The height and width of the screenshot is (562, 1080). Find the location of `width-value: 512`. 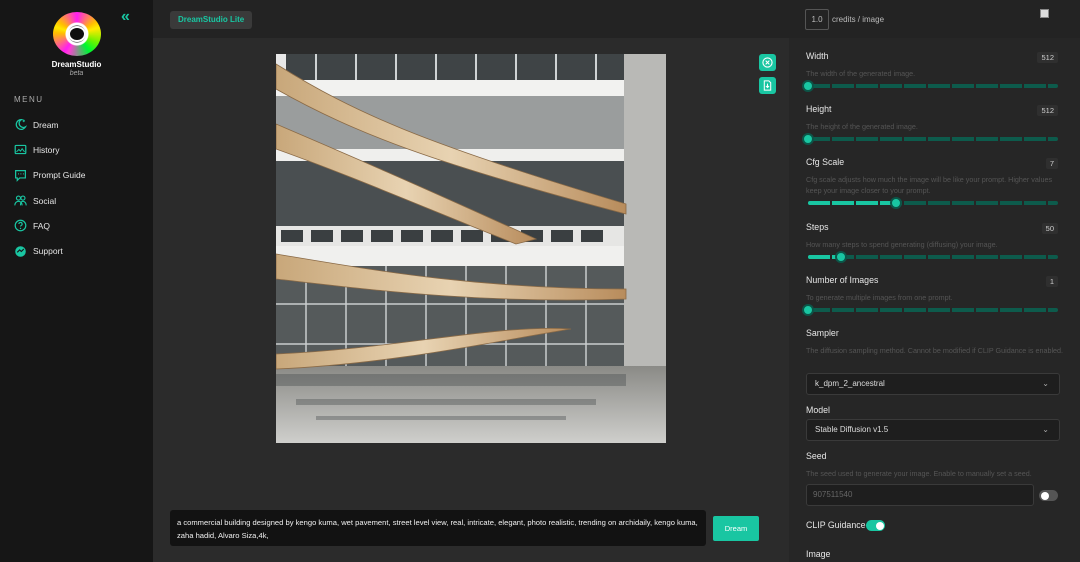

width-value: 512 is located at coordinates (1047, 57).